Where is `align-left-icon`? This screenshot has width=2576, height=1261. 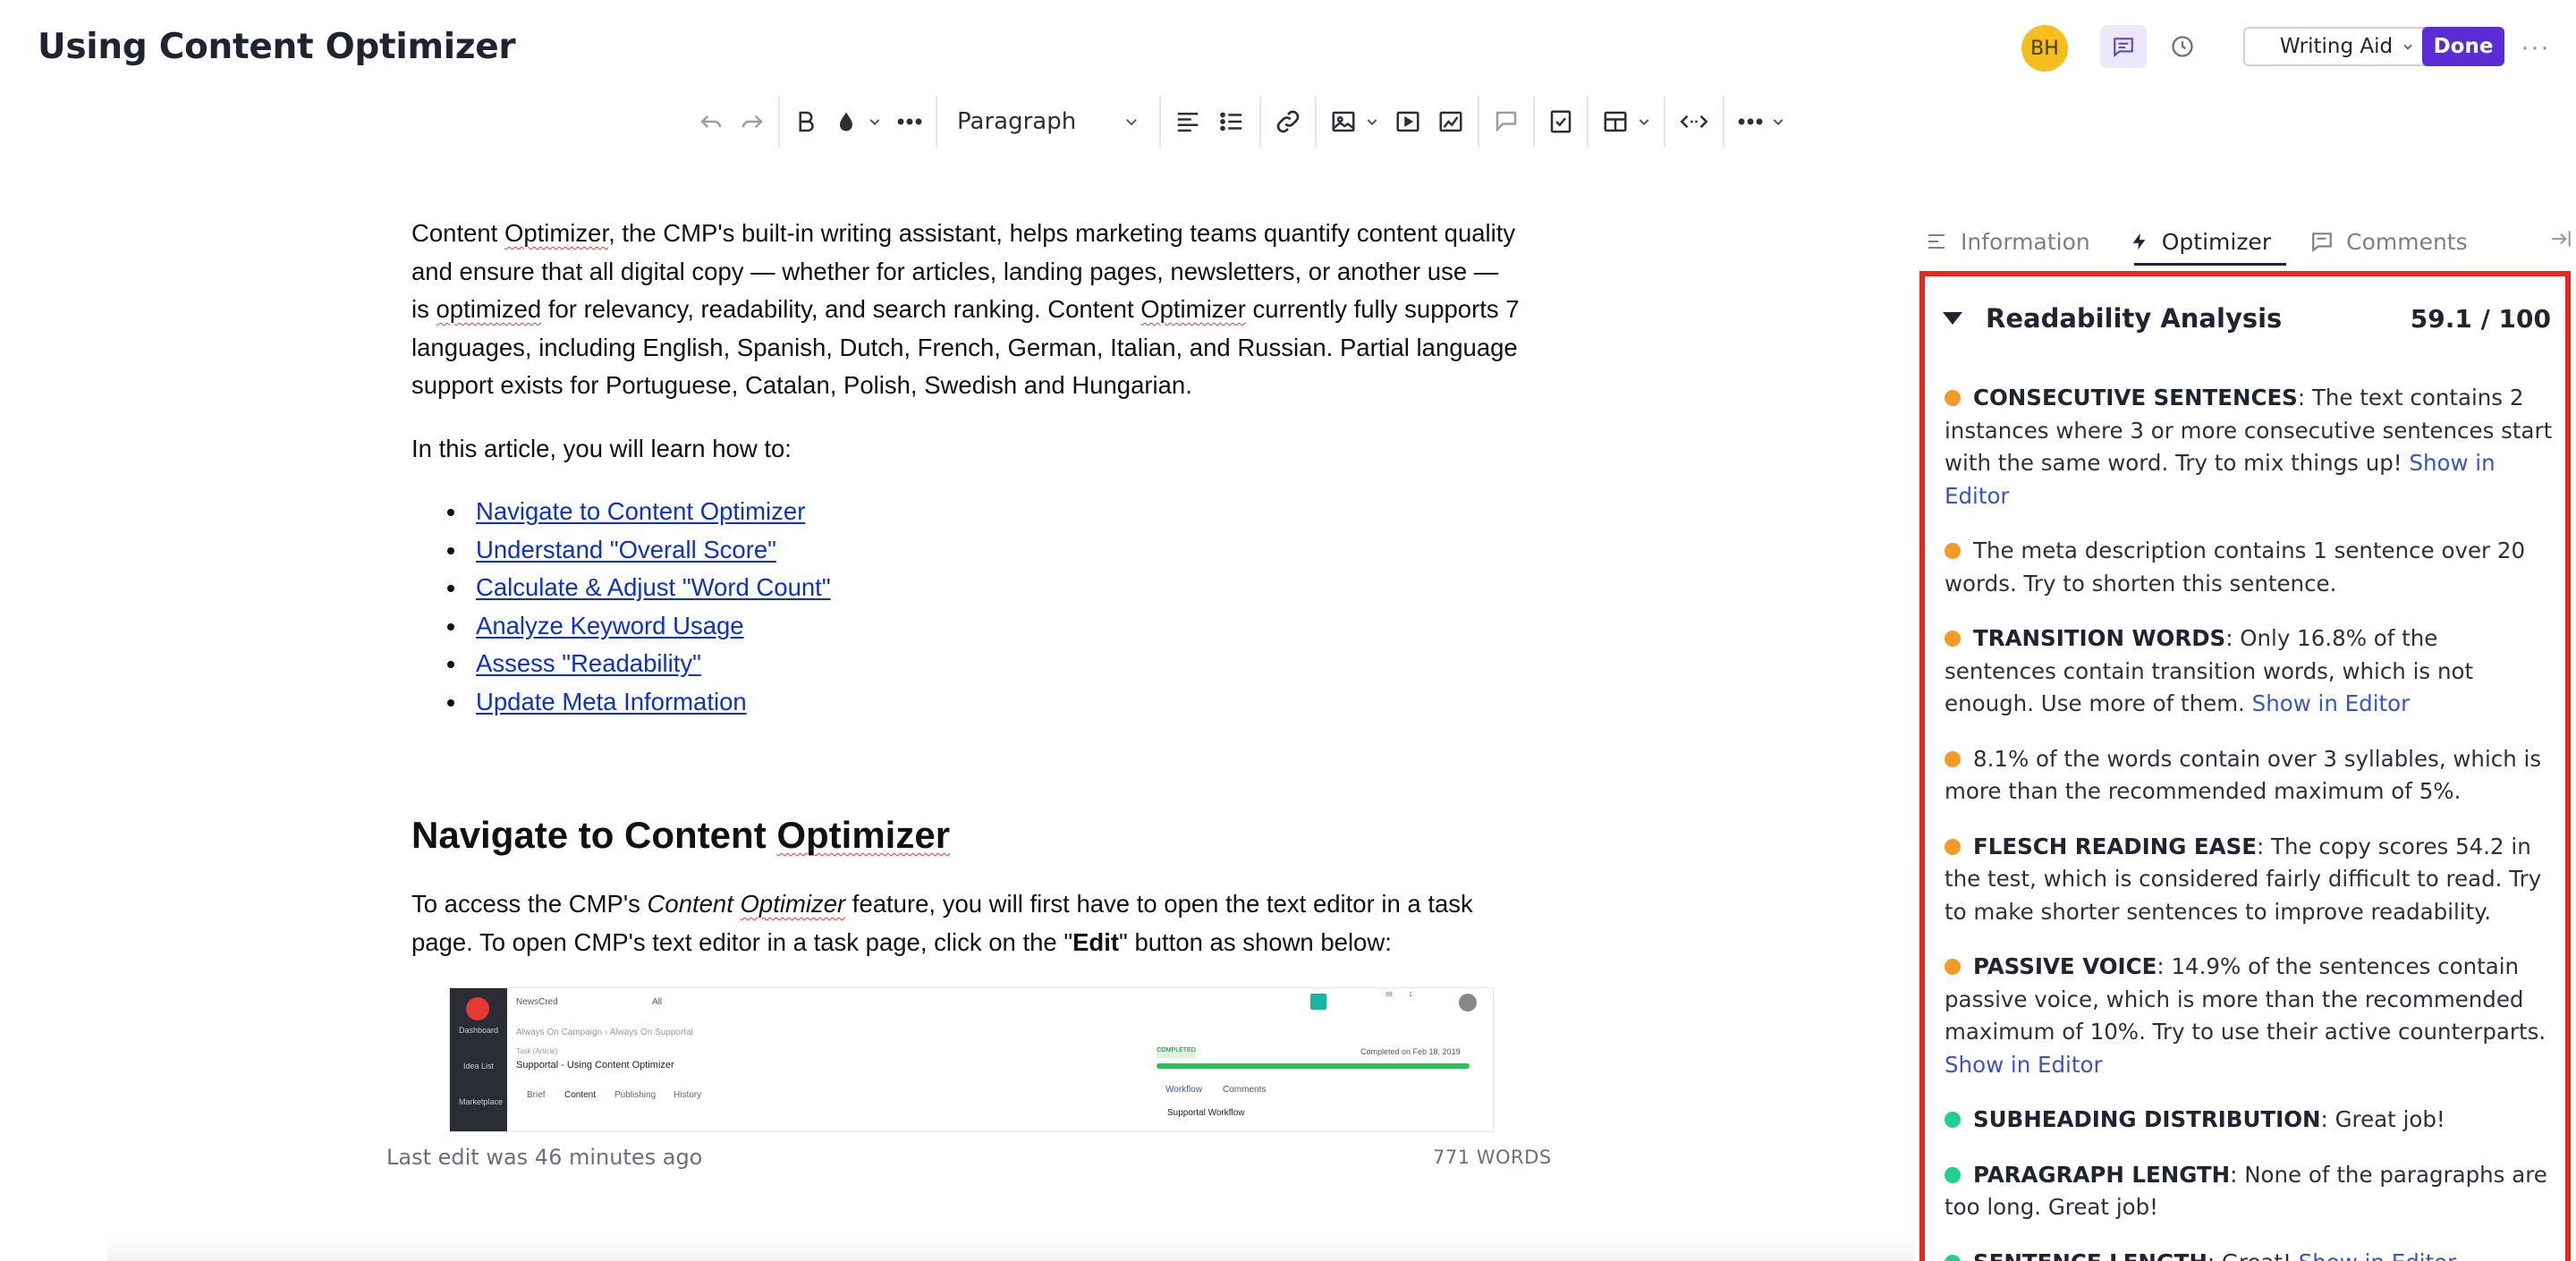 align-left-icon is located at coordinates (1188, 122).